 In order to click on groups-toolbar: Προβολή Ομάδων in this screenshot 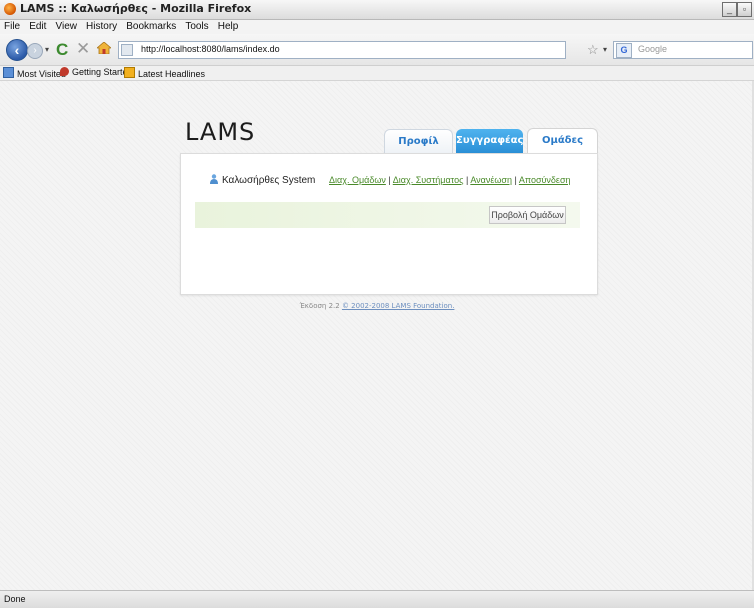, I will do `click(387, 215)`.